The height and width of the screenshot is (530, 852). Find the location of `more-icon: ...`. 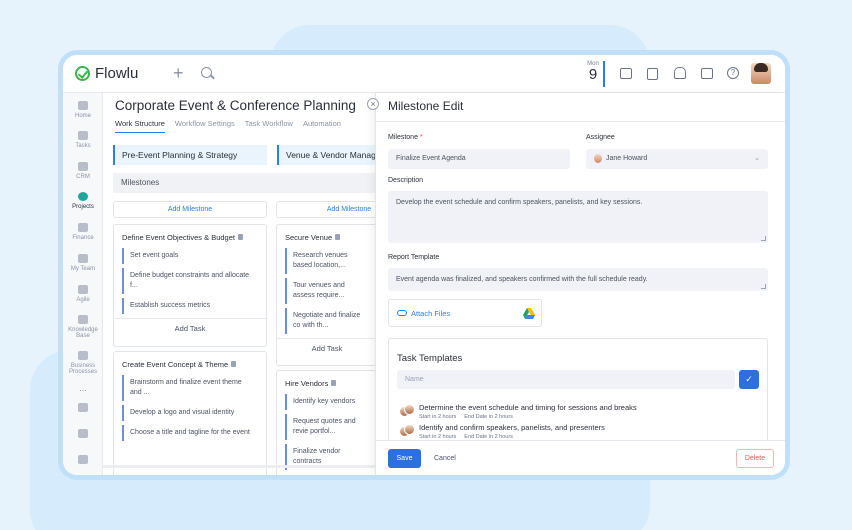

more-icon: ... is located at coordinates (83, 388).